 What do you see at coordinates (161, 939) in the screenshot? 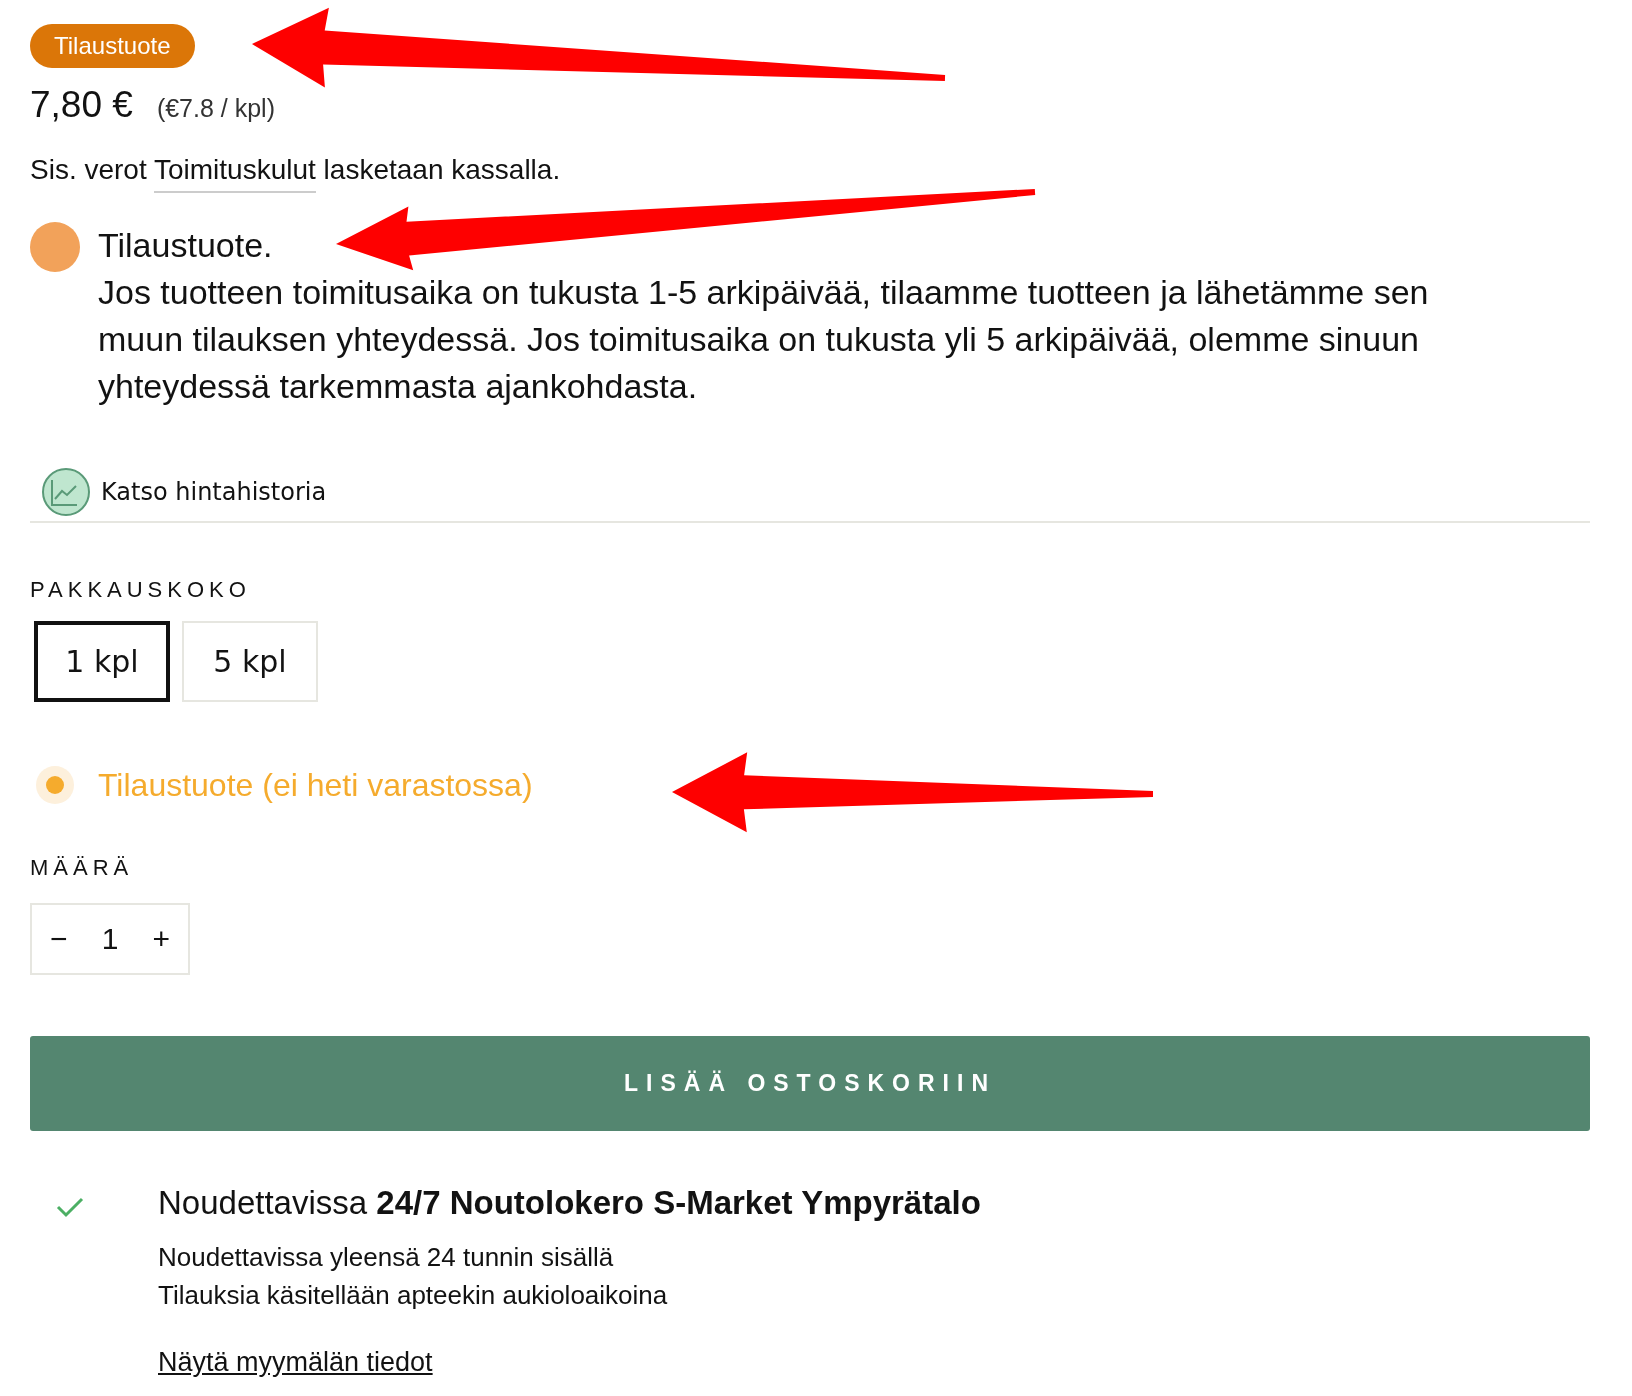
I see `increment-button: +` at bounding box center [161, 939].